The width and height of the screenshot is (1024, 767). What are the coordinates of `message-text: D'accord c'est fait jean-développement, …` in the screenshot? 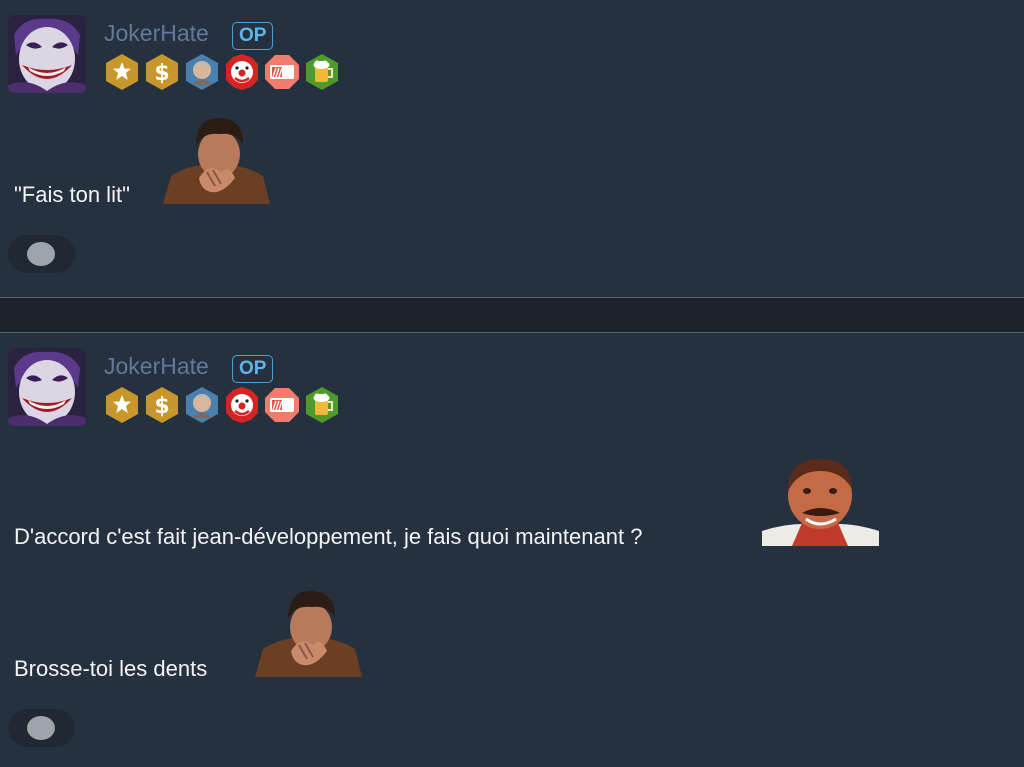 It's located at (328, 536).